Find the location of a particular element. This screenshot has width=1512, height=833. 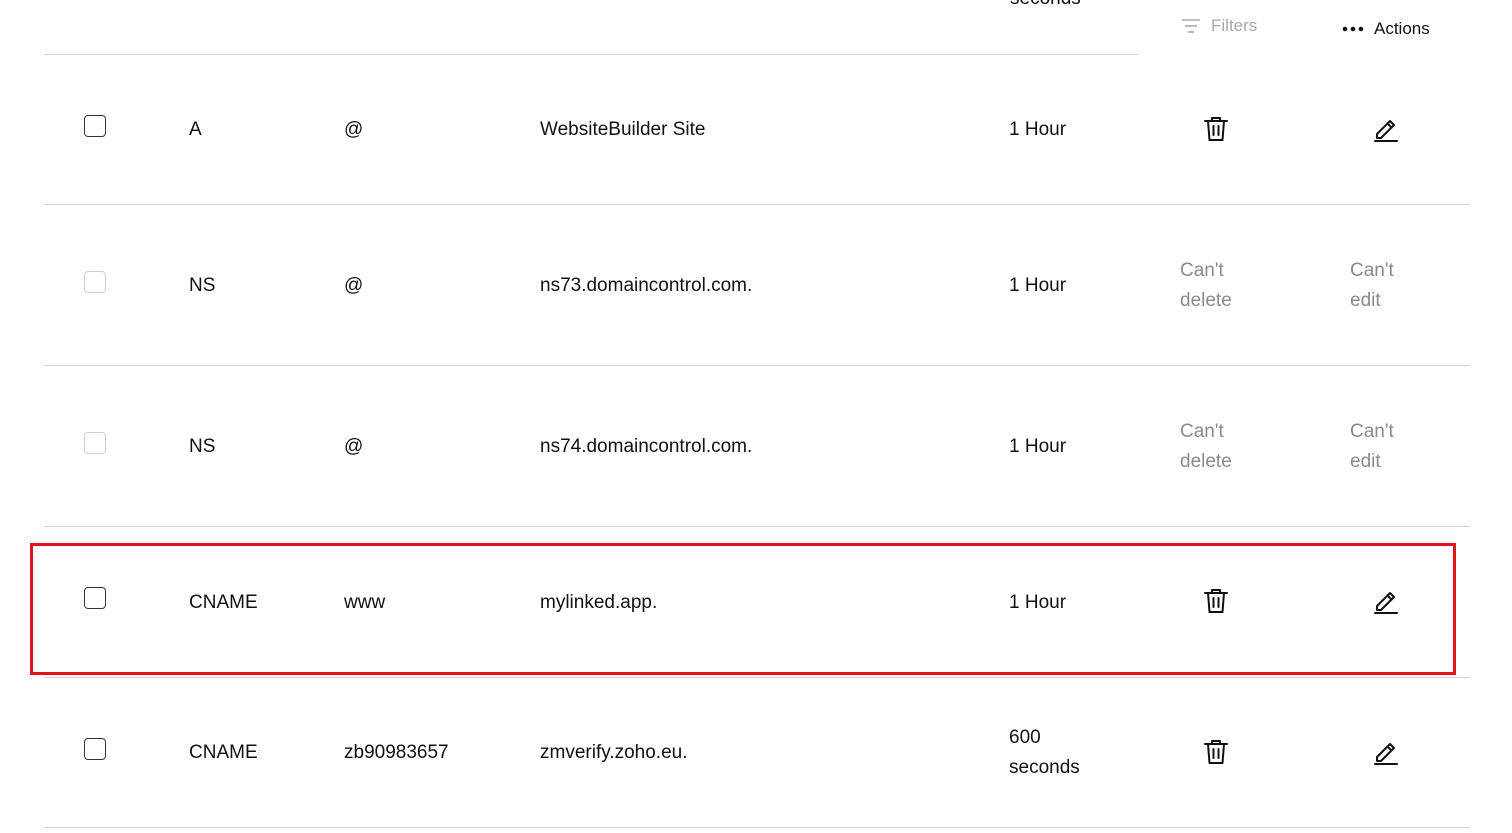

record-data: mylinked.app. is located at coordinates (599, 602).